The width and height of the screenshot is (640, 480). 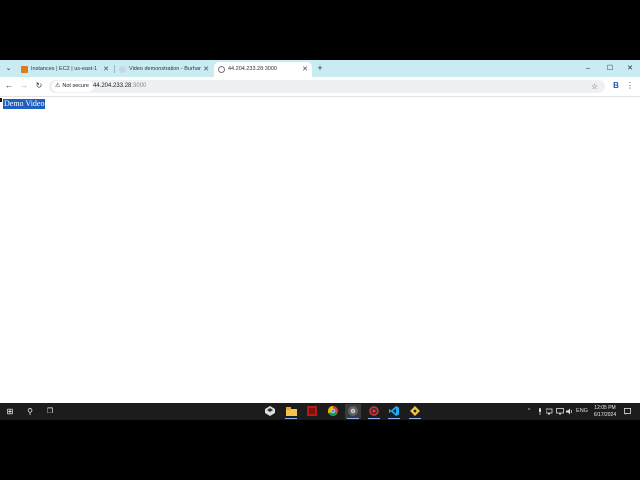 I want to click on maximize-button: ☐, so click(x=610, y=68).